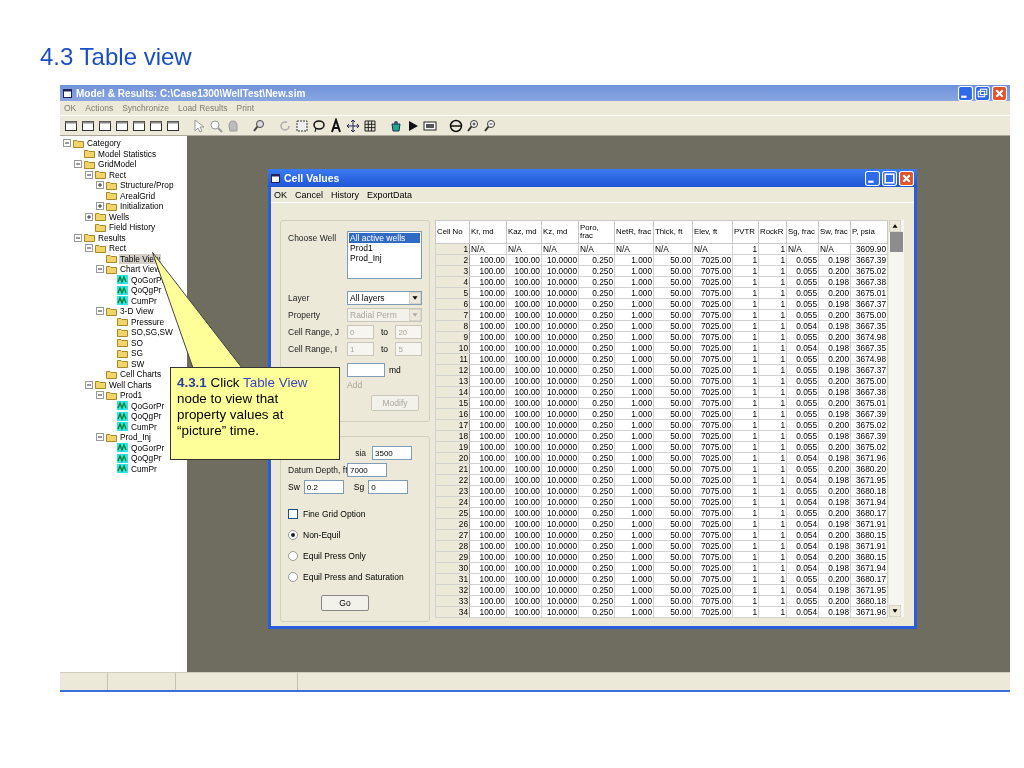 This screenshot has height=768, width=1024. What do you see at coordinates (395, 370) in the screenshot?
I see `unit-label: md` at bounding box center [395, 370].